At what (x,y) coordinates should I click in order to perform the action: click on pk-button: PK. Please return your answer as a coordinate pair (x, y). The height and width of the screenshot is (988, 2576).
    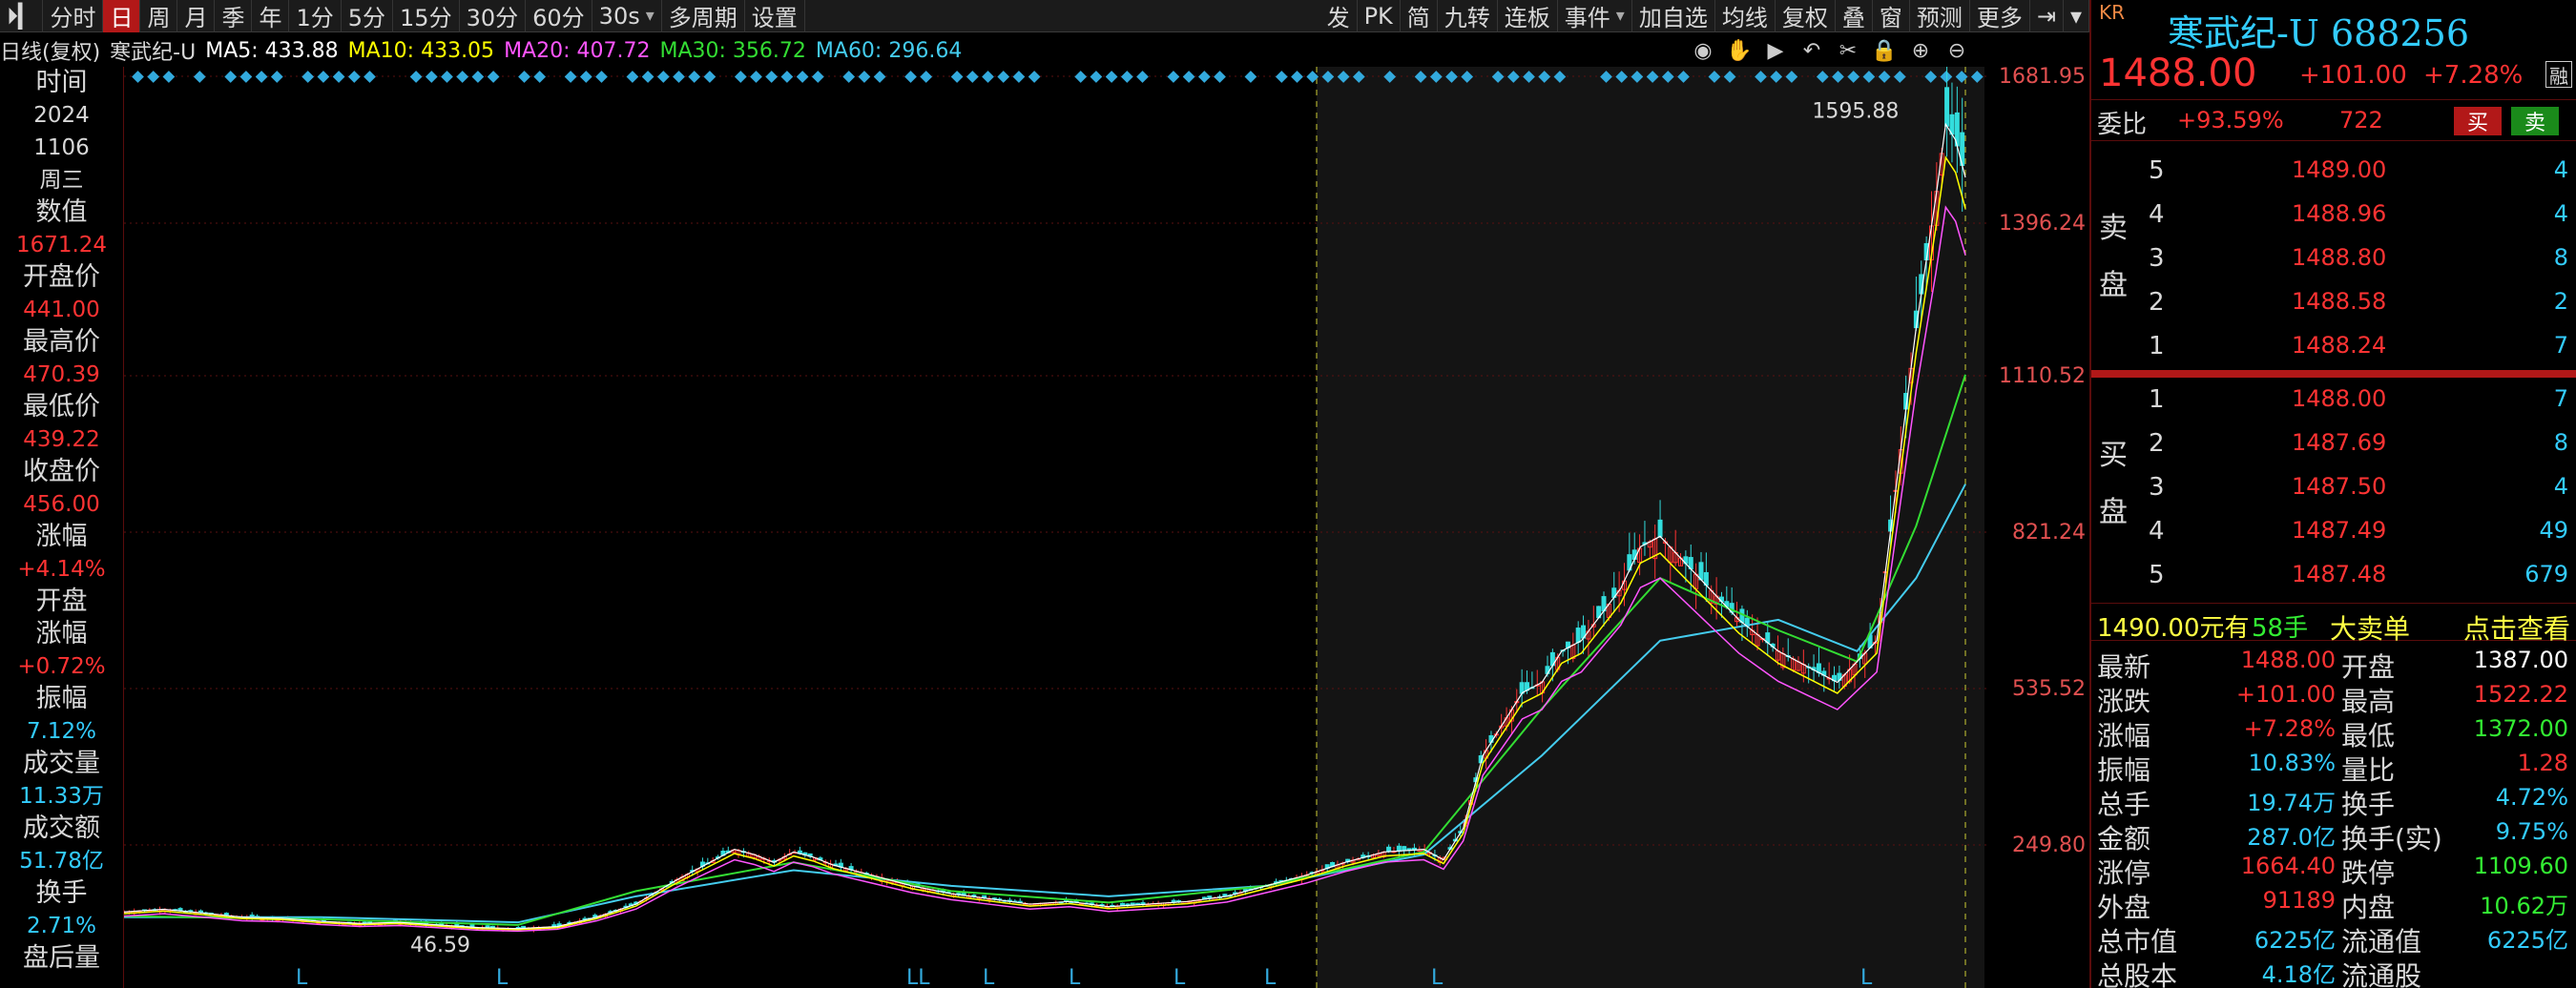
    Looking at the image, I should click on (1379, 16).